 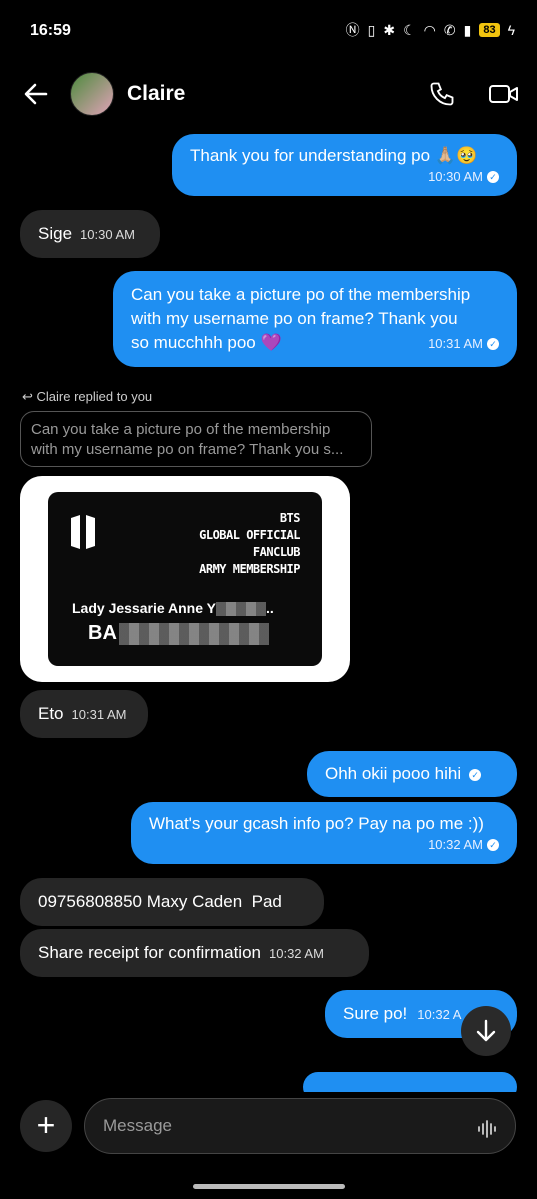 What do you see at coordinates (486, 1031) in the screenshot?
I see `scroll-down-icon` at bounding box center [486, 1031].